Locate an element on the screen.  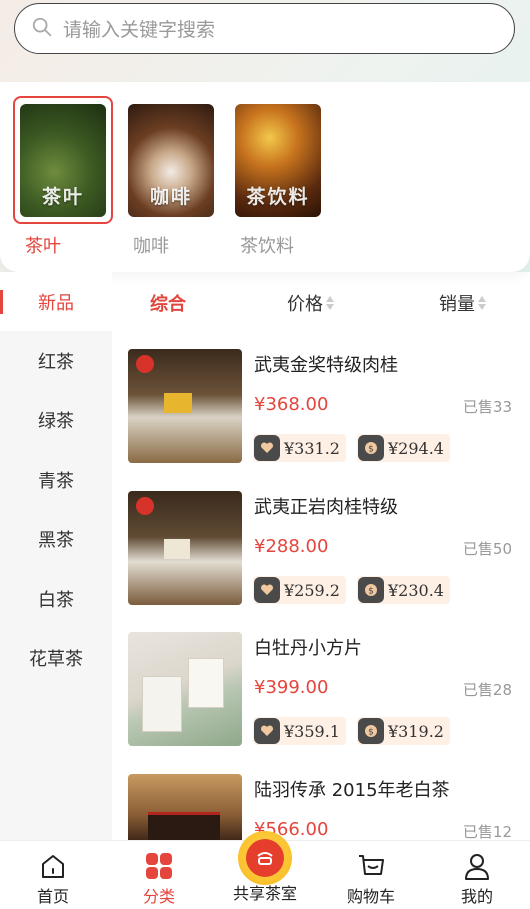
sort-price-label: 价格 is located at coordinates (305, 304).